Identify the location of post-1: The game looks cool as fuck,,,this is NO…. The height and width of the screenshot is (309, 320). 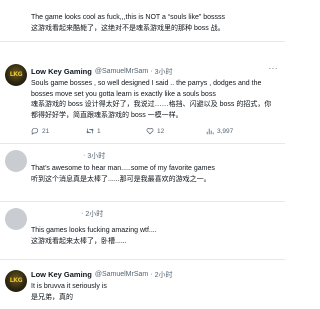
(142, 20).